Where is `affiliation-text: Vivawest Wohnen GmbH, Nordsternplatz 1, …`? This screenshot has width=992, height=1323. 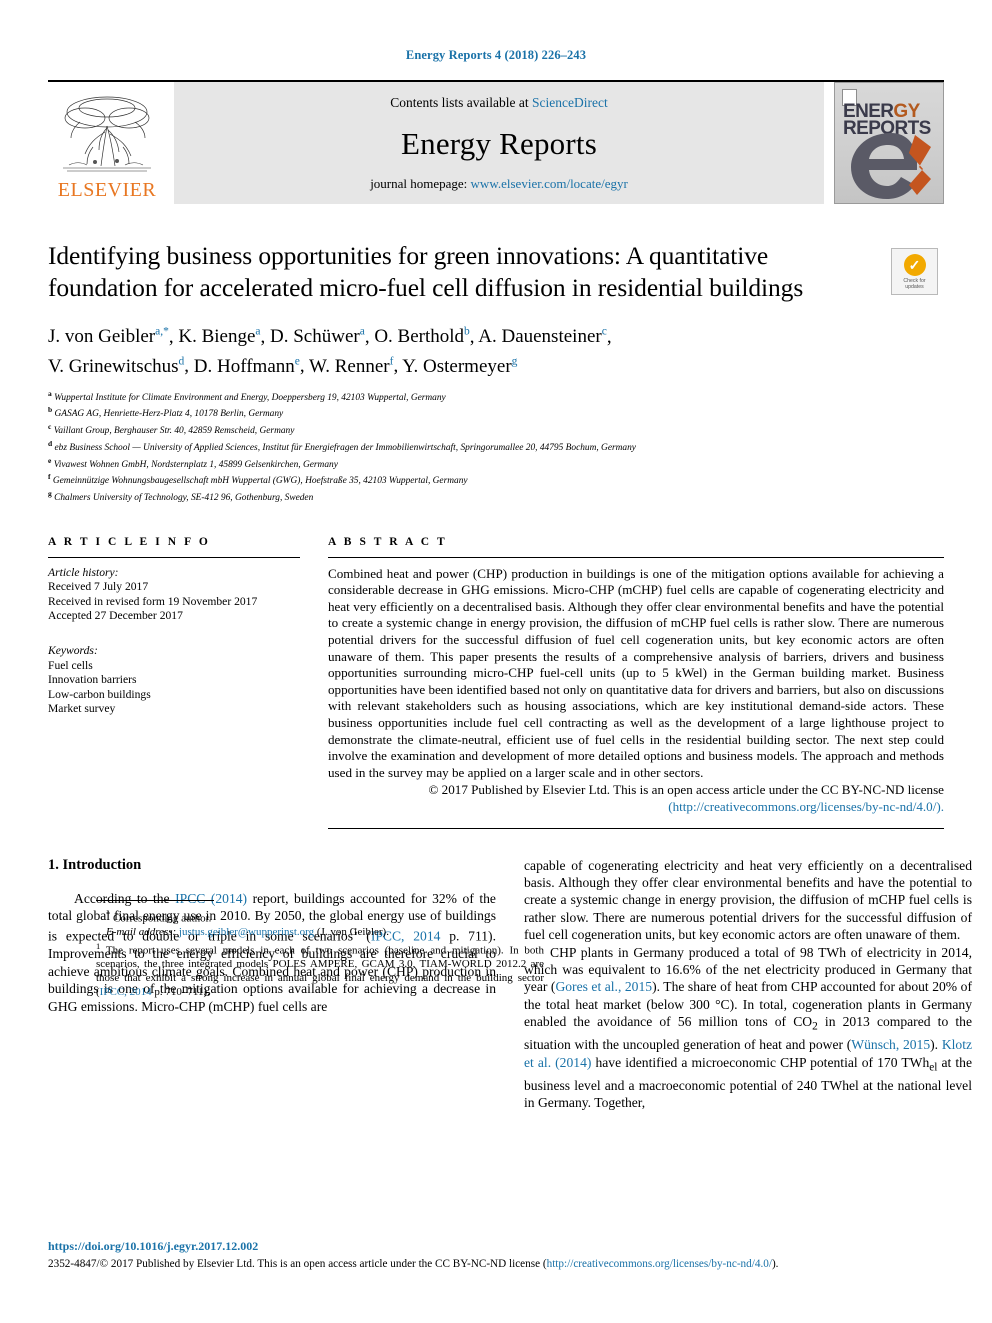
affiliation-text: Vivawest Wohnen GmbH, Nordsternplatz 1, … is located at coordinates (195, 464).